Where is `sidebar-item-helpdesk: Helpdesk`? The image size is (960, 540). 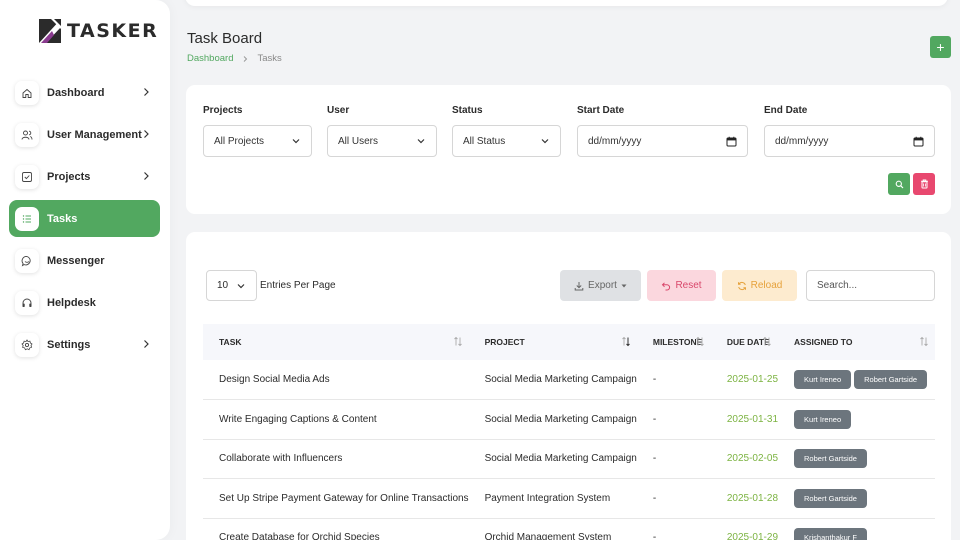
sidebar-item-helpdesk: Helpdesk is located at coordinates (84, 302).